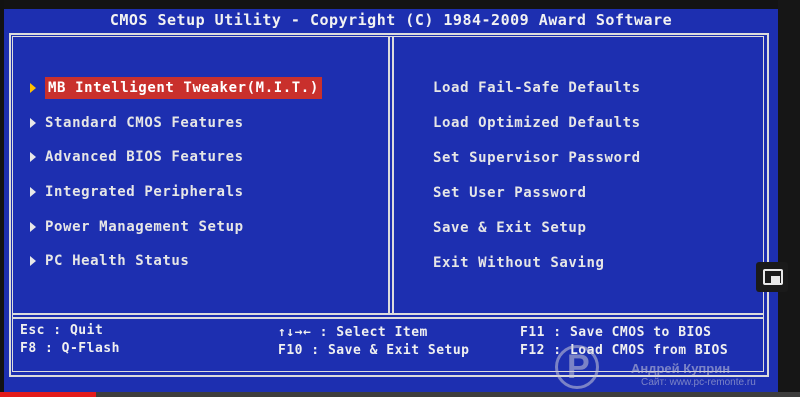 The image size is (800, 397). What do you see at coordinates (183, 88) in the screenshot?
I see `menu-item-label: MB Intelligent Tweaker(M.I.T.)` at bounding box center [183, 88].